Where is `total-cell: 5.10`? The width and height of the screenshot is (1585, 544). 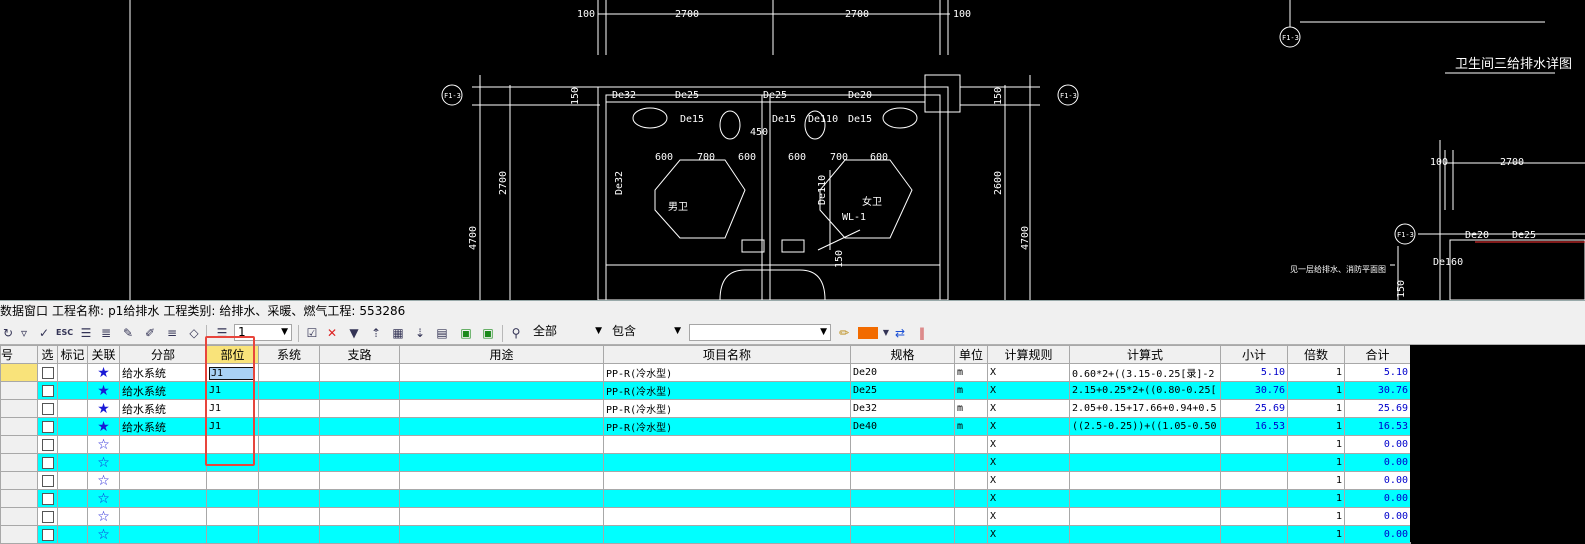
total-cell: 5.10 is located at coordinates (1377, 372).